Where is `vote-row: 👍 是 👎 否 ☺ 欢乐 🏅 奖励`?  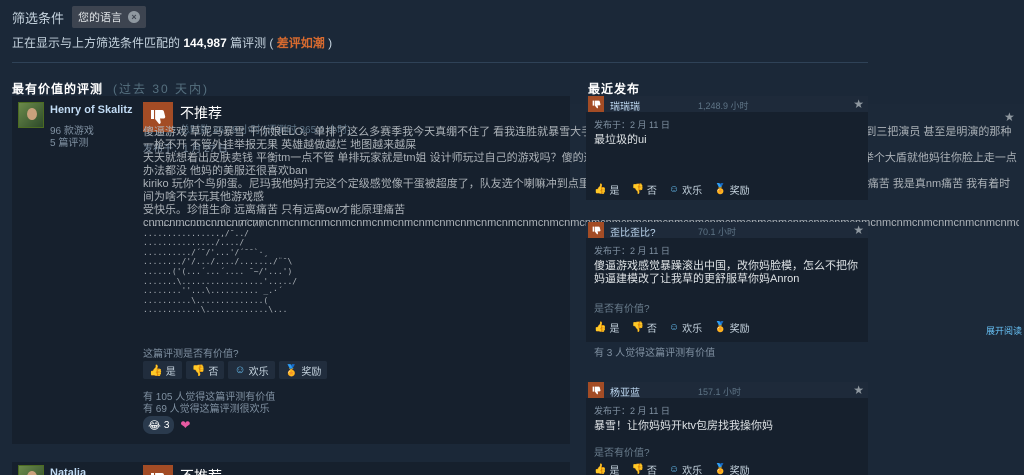 vote-row: 👍 是 👎 否 ☺ 欢乐 🏅 奖励 is located at coordinates (235, 370).